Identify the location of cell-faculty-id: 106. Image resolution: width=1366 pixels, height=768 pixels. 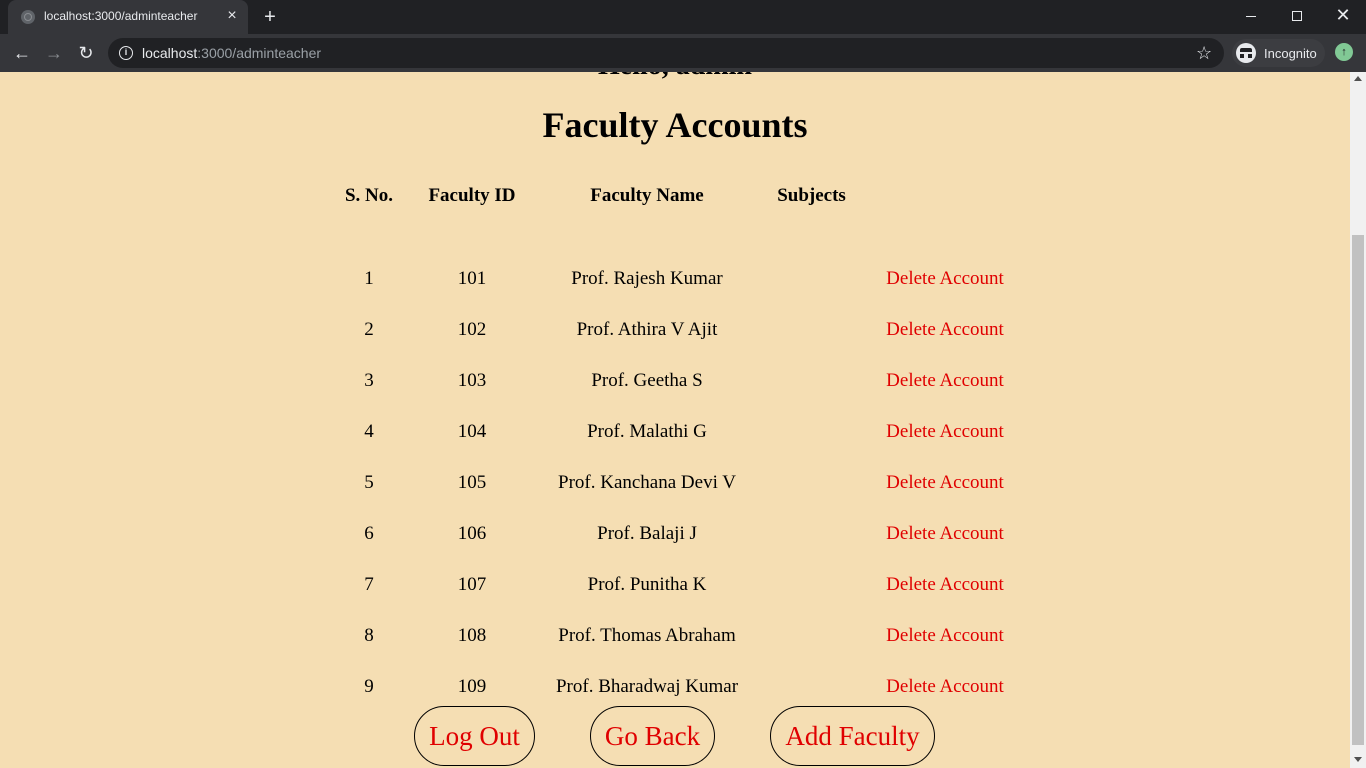
(472, 533).